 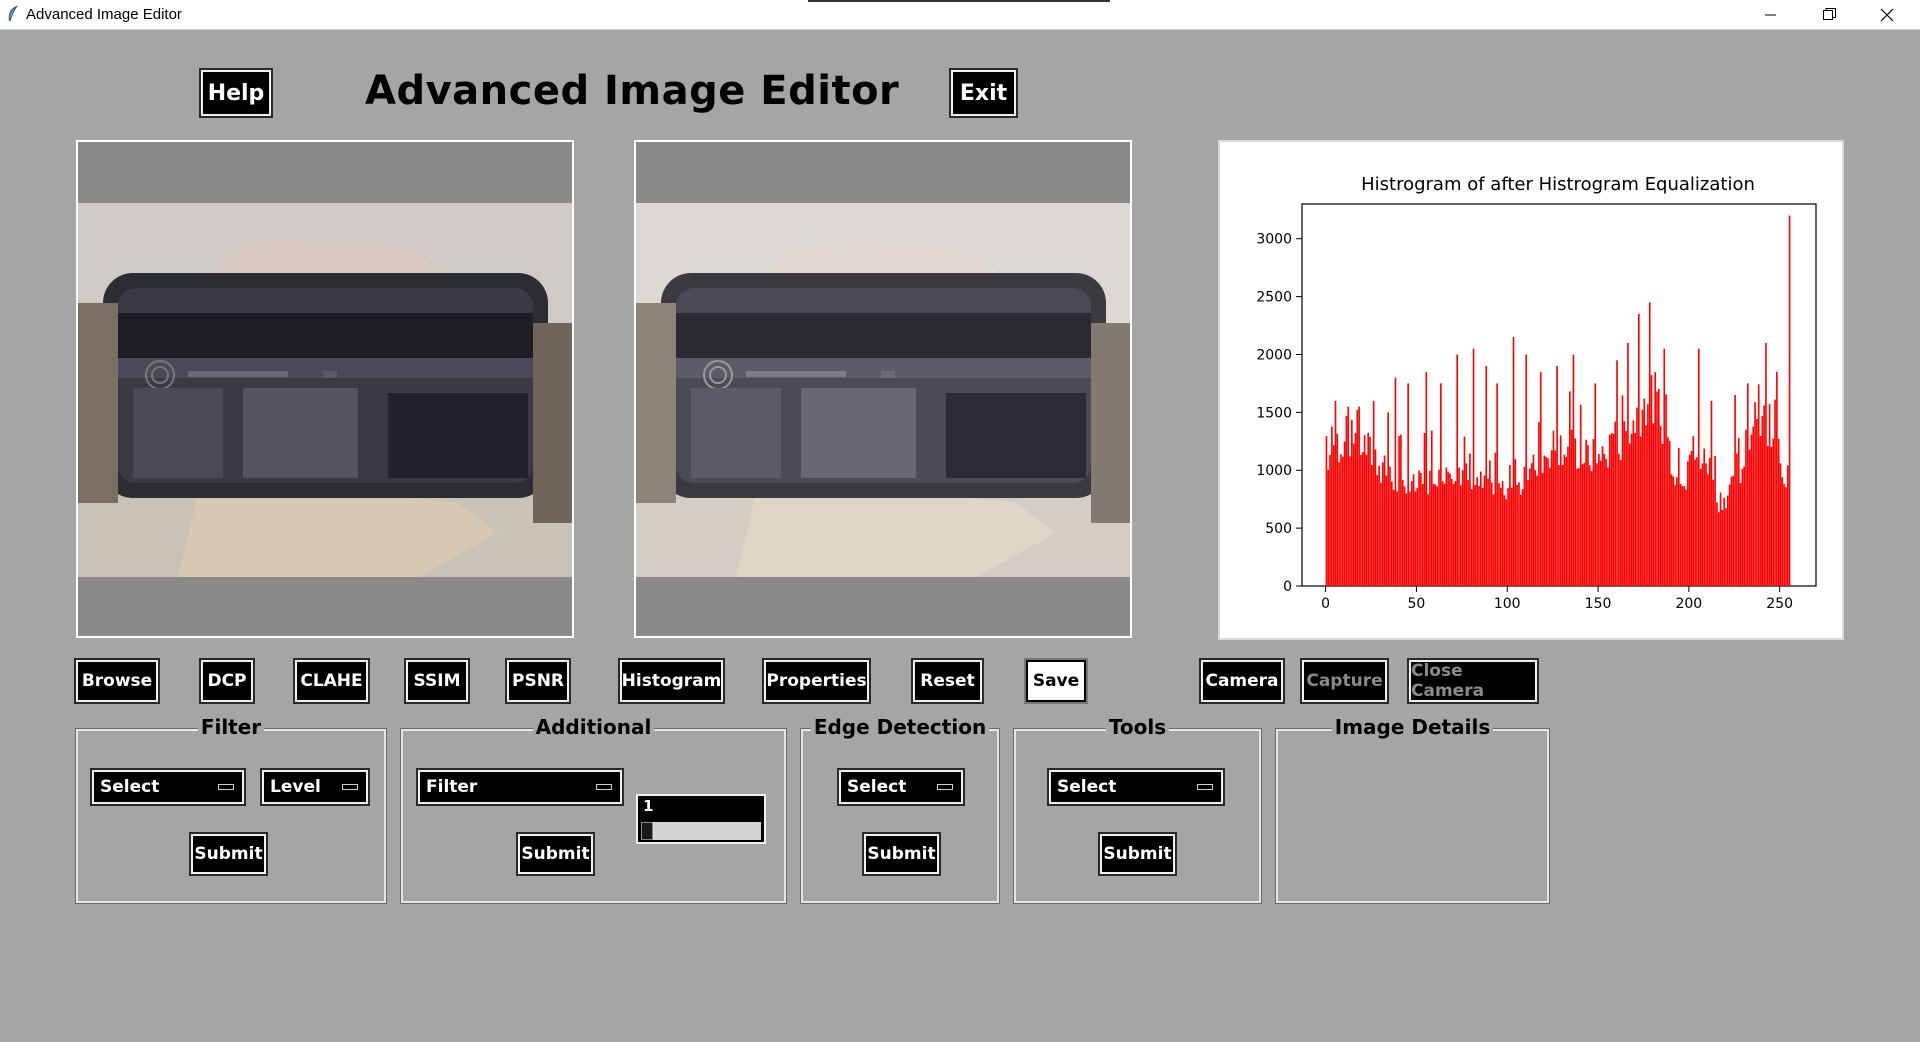 I want to click on x-tick-label: 0, so click(x=1325, y=604).